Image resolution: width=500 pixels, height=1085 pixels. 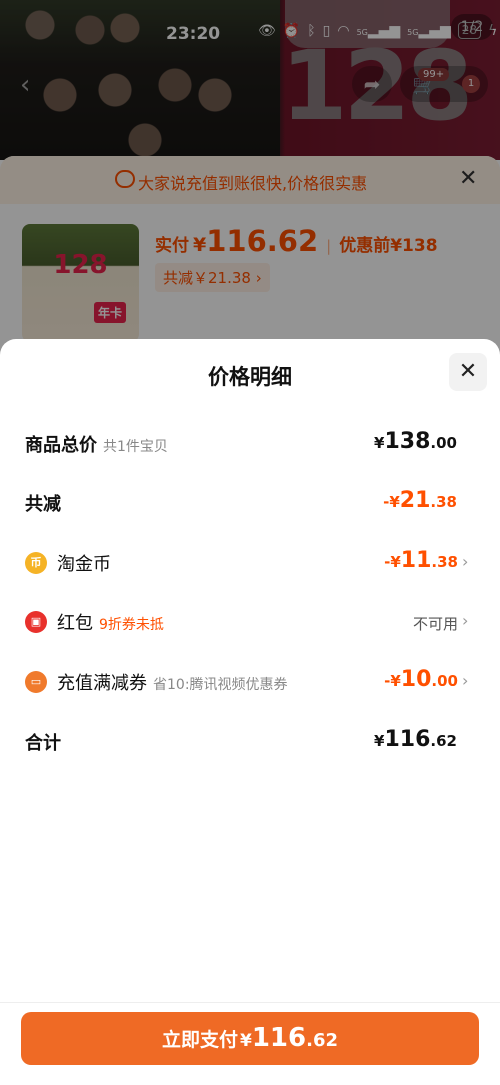 I want to click on row-price: -¥ 11.38, so click(x=421, y=560).